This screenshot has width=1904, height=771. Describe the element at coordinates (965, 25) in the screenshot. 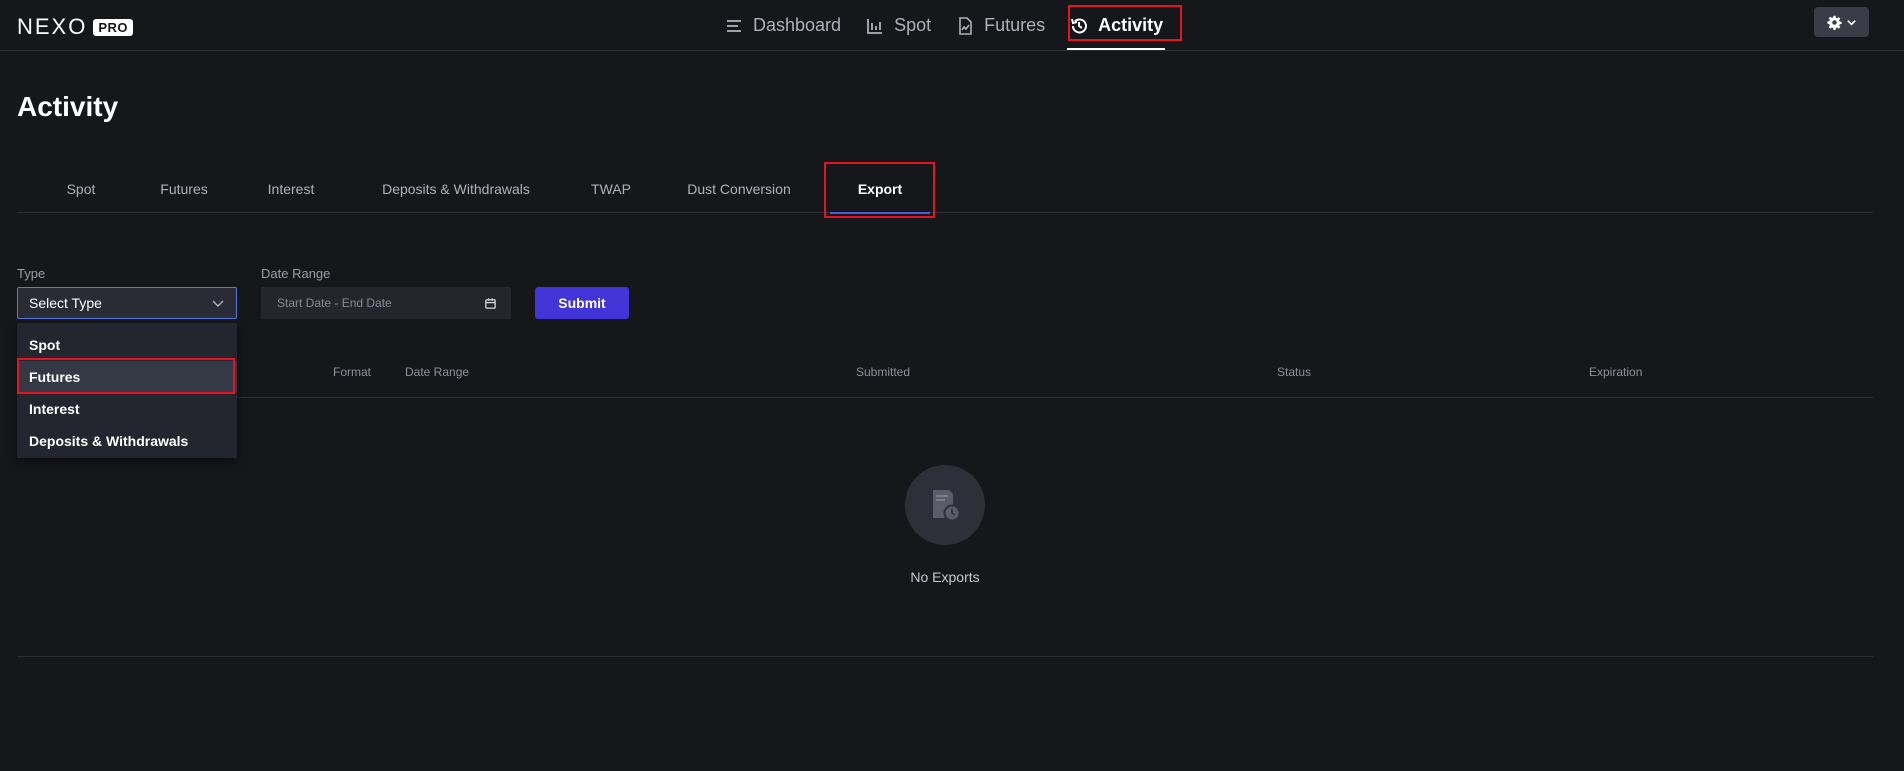

I see `document-chart-icon` at that location.